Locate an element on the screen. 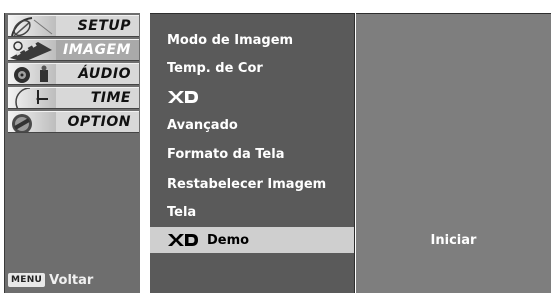 Image resolution: width=551 pixels, height=293 pixels. menu-item-restabelecer-imagem: Restabelecer Imagem is located at coordinates (252, 184).